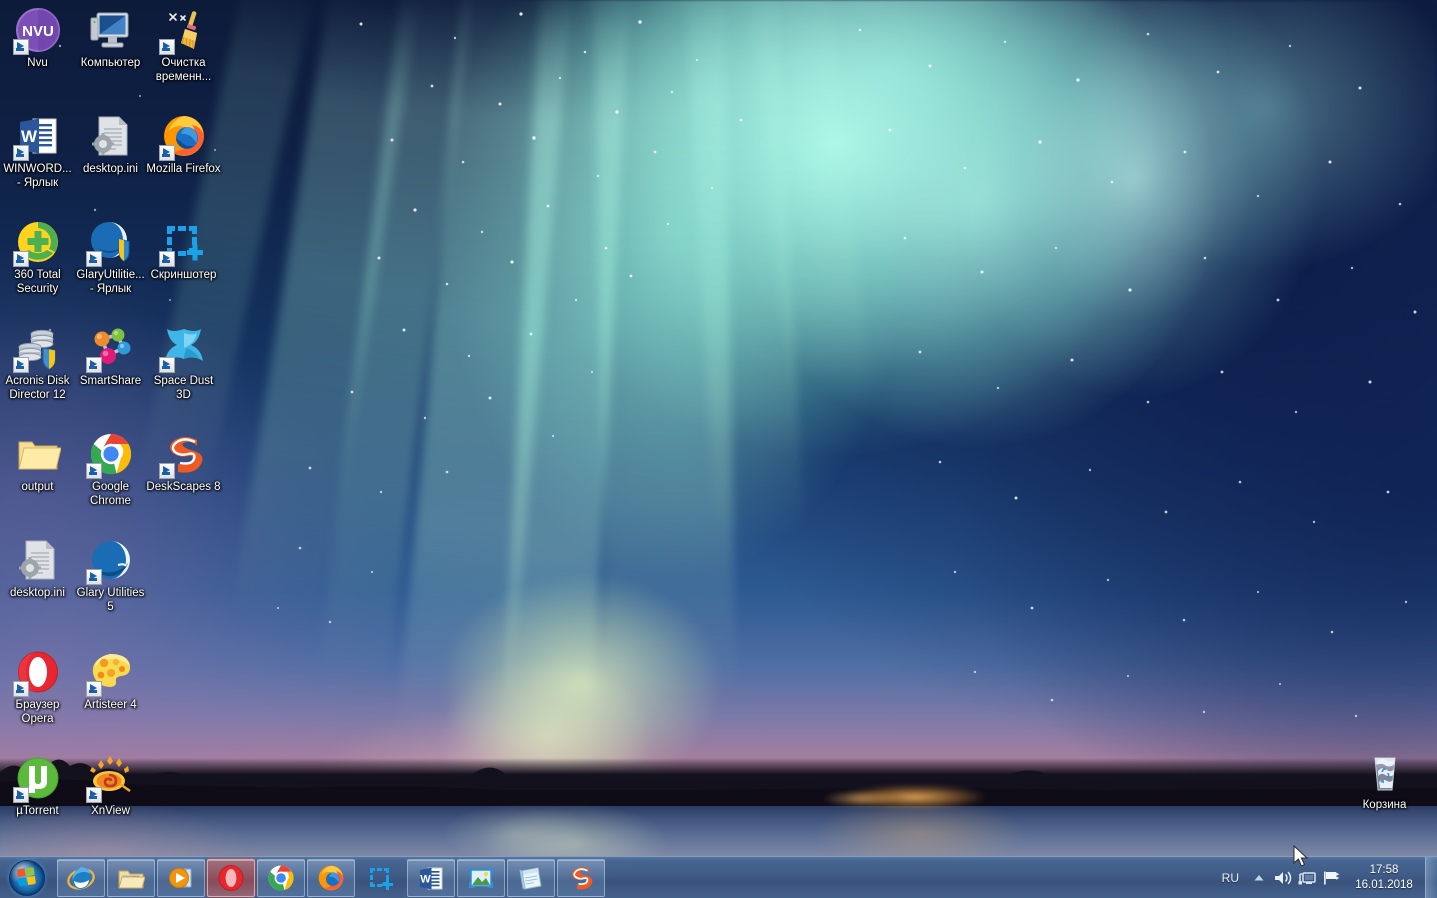 The height and width of the screenshot is (898, 1437). Describe the element at coordinates (110, 672) in the screenshot. I see `artisteer-palette-icon` at that location.